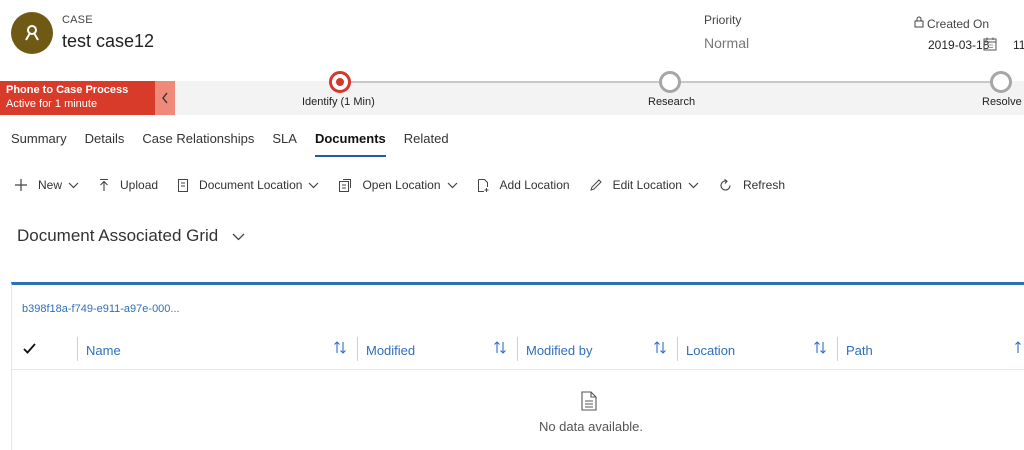 Image resolution: width=1024 pixels, height=450 pixels. What do you see at coordinates (105, 144) in the screenshot?
I see `tab-details: Details` at bounding box center [105, 144].